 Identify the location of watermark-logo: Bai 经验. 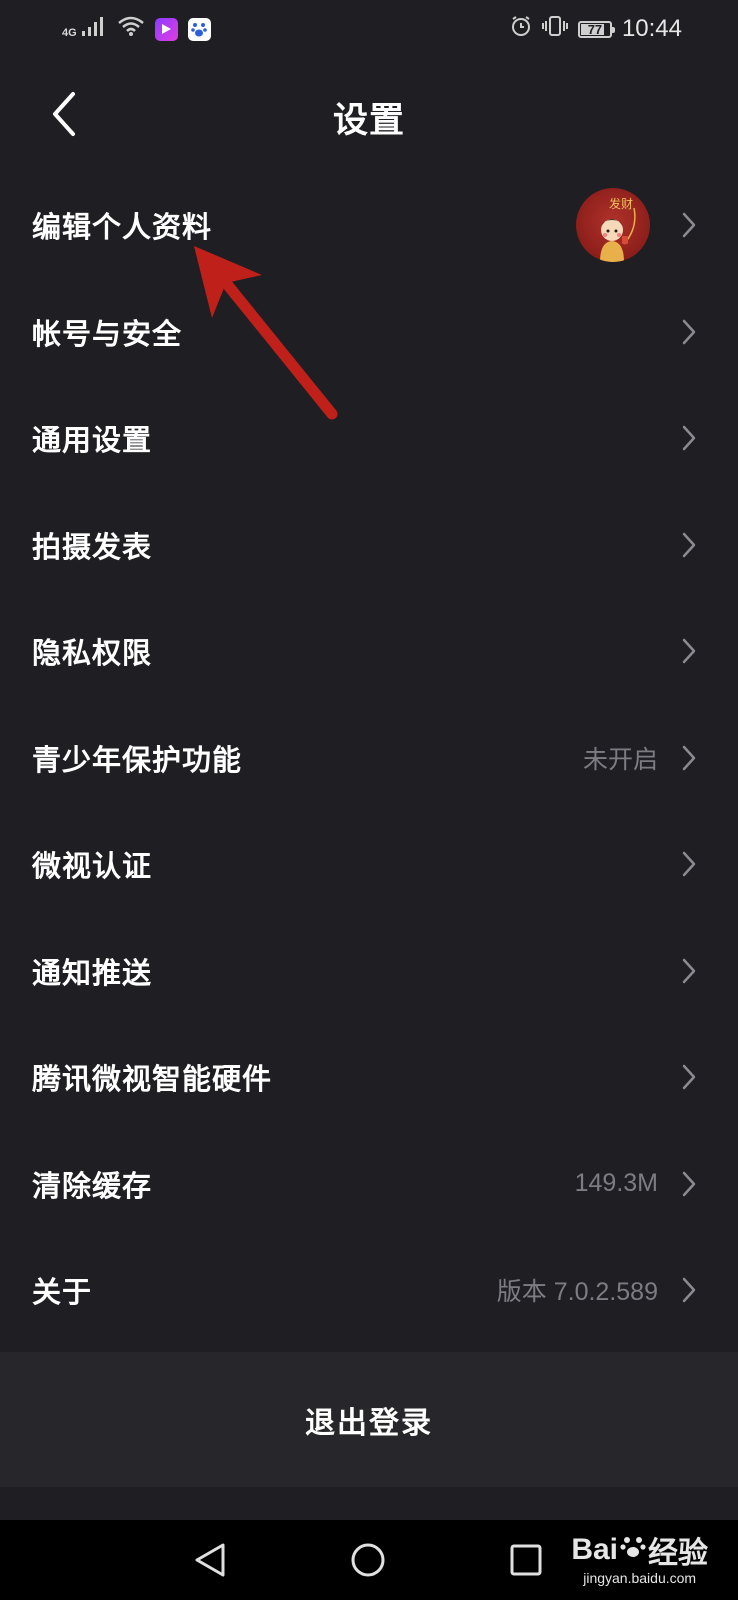
(639, 1550).